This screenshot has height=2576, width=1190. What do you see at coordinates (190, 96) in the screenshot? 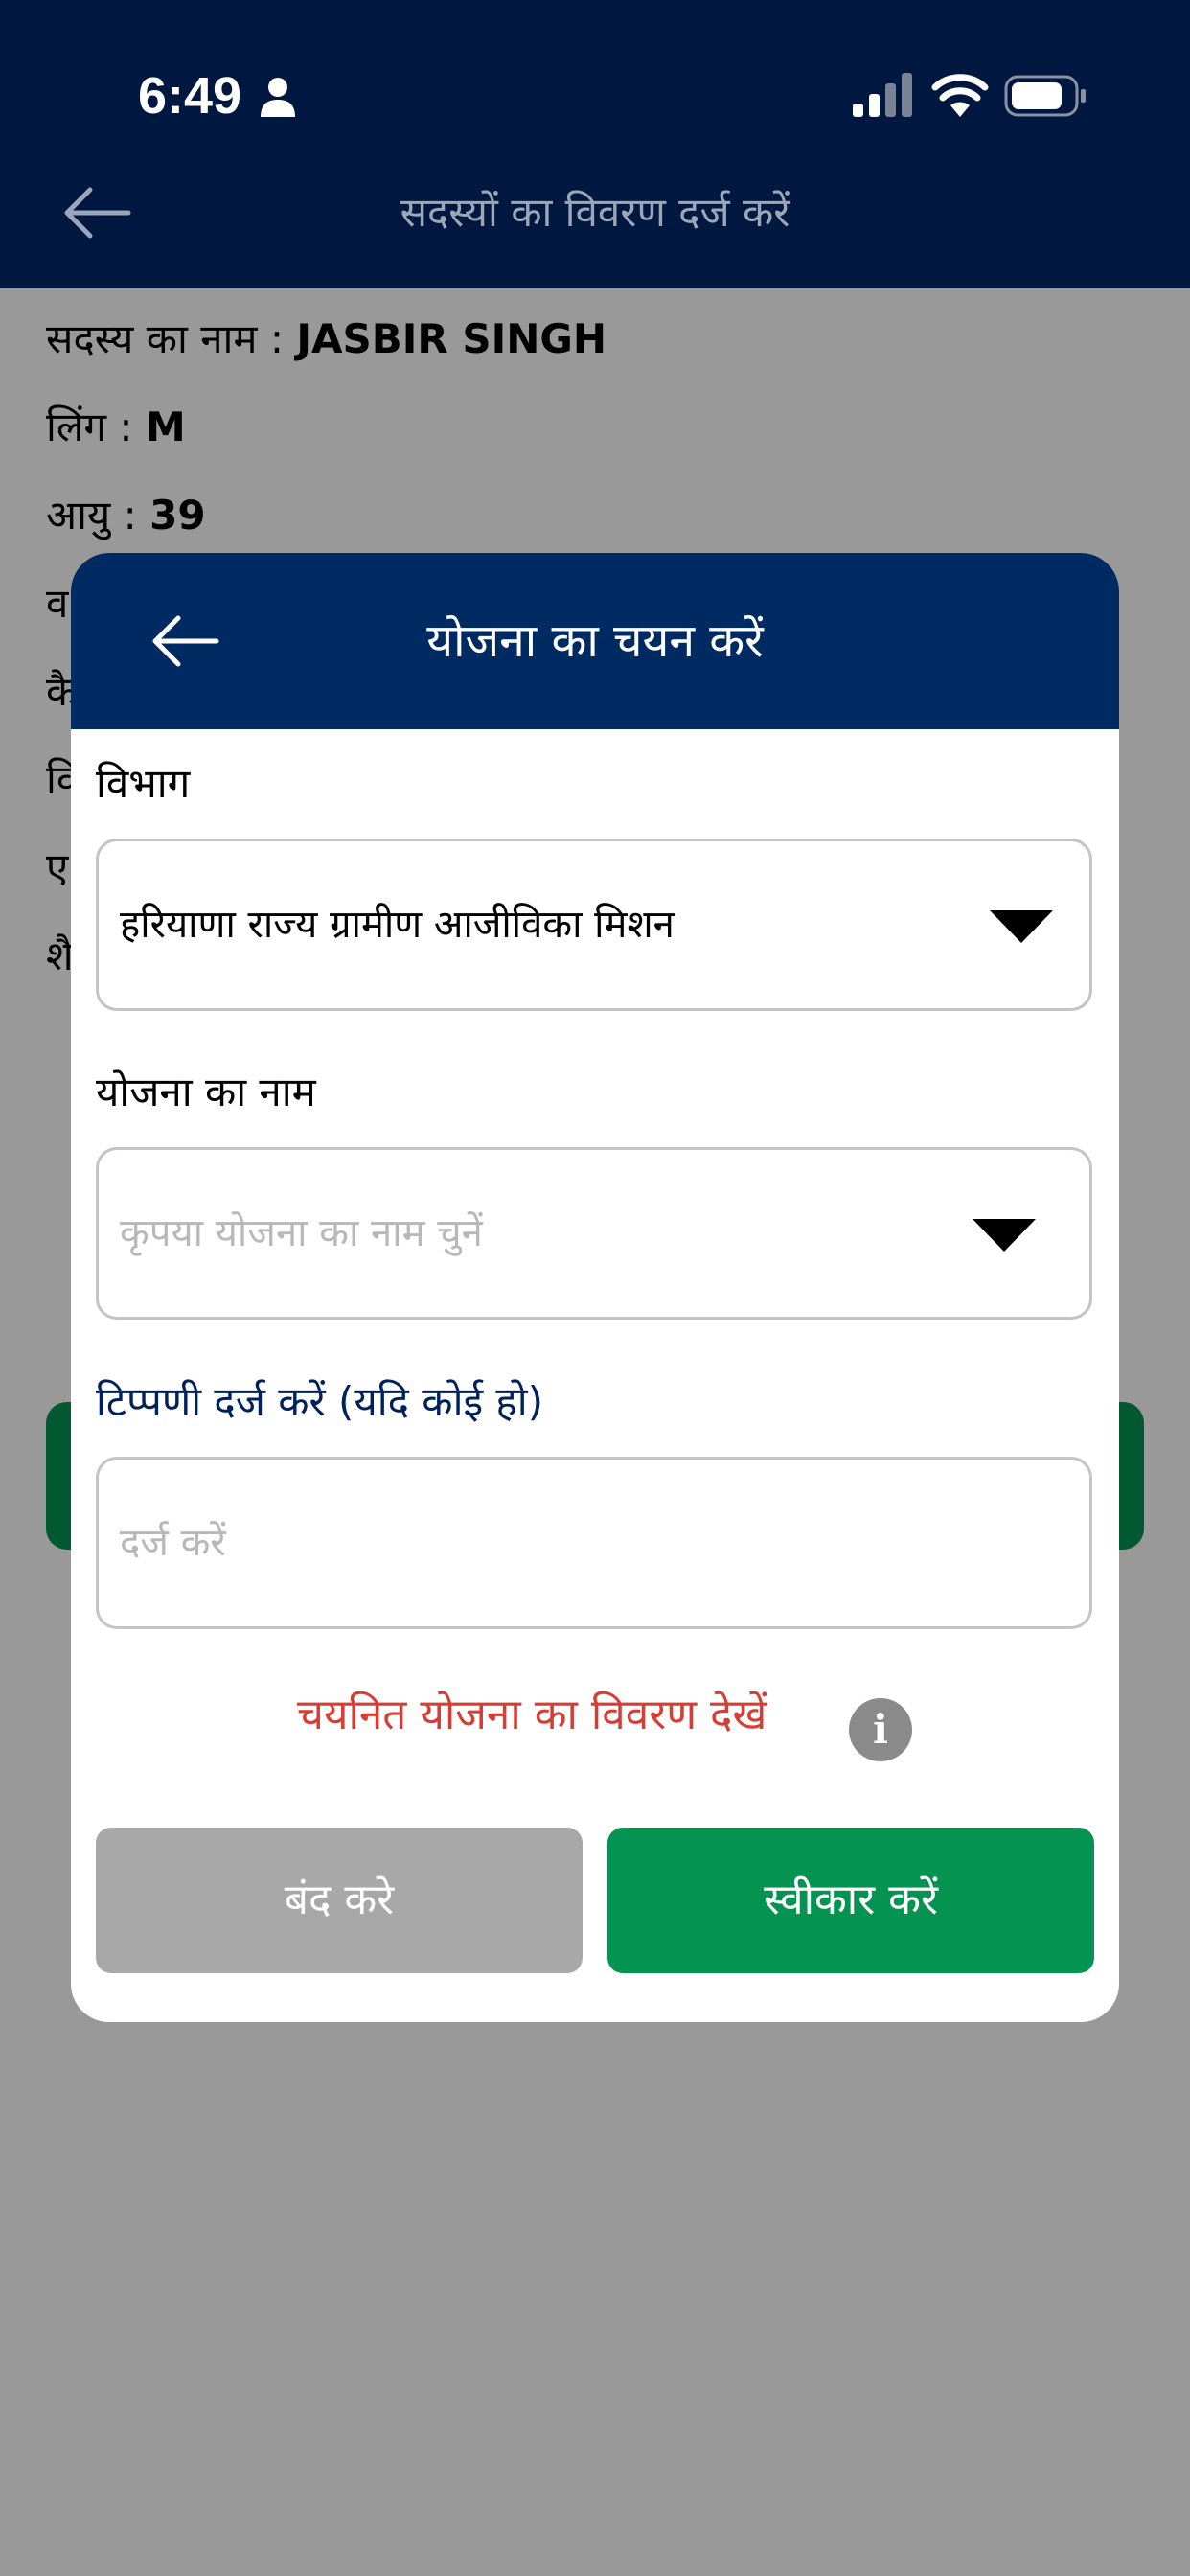
I see `status-time: 6:49` at bounding box center [190, 96].